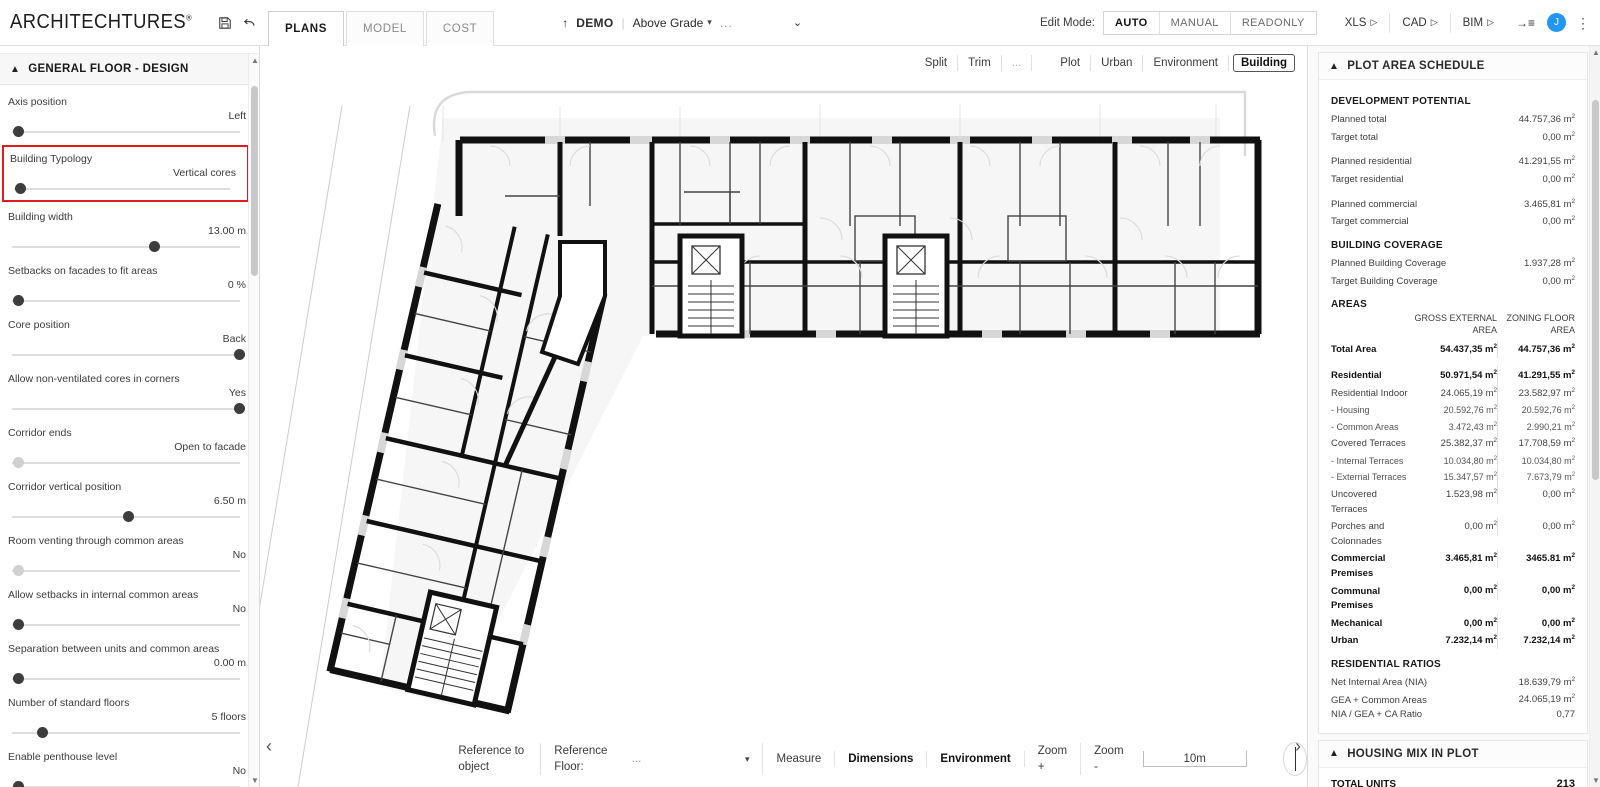  What do you see at coordinates (129, 717) in the screenshot?
I see `param-number-of-standard-floors: Number of standard floors 5 floors` at bounding box center [129, 717].